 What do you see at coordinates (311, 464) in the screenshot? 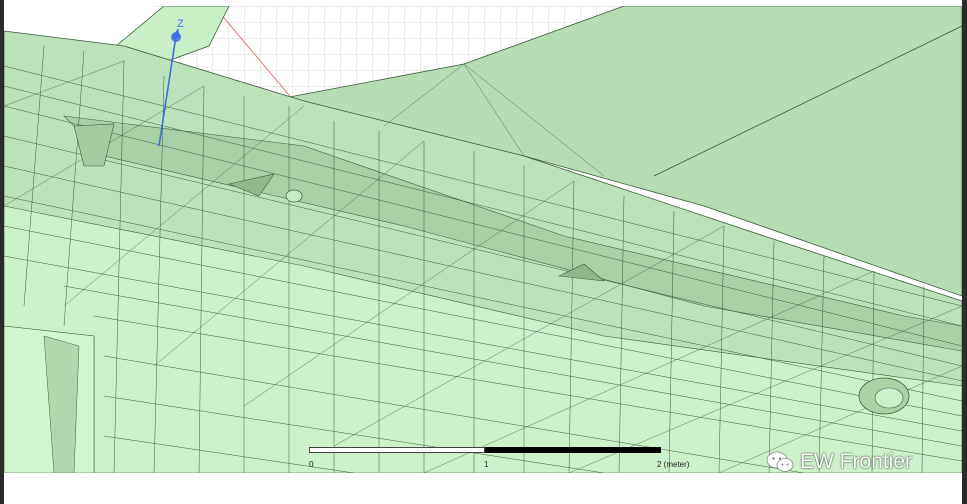
I see `scale-tick-0: 0` at bounding box center [311, 464].